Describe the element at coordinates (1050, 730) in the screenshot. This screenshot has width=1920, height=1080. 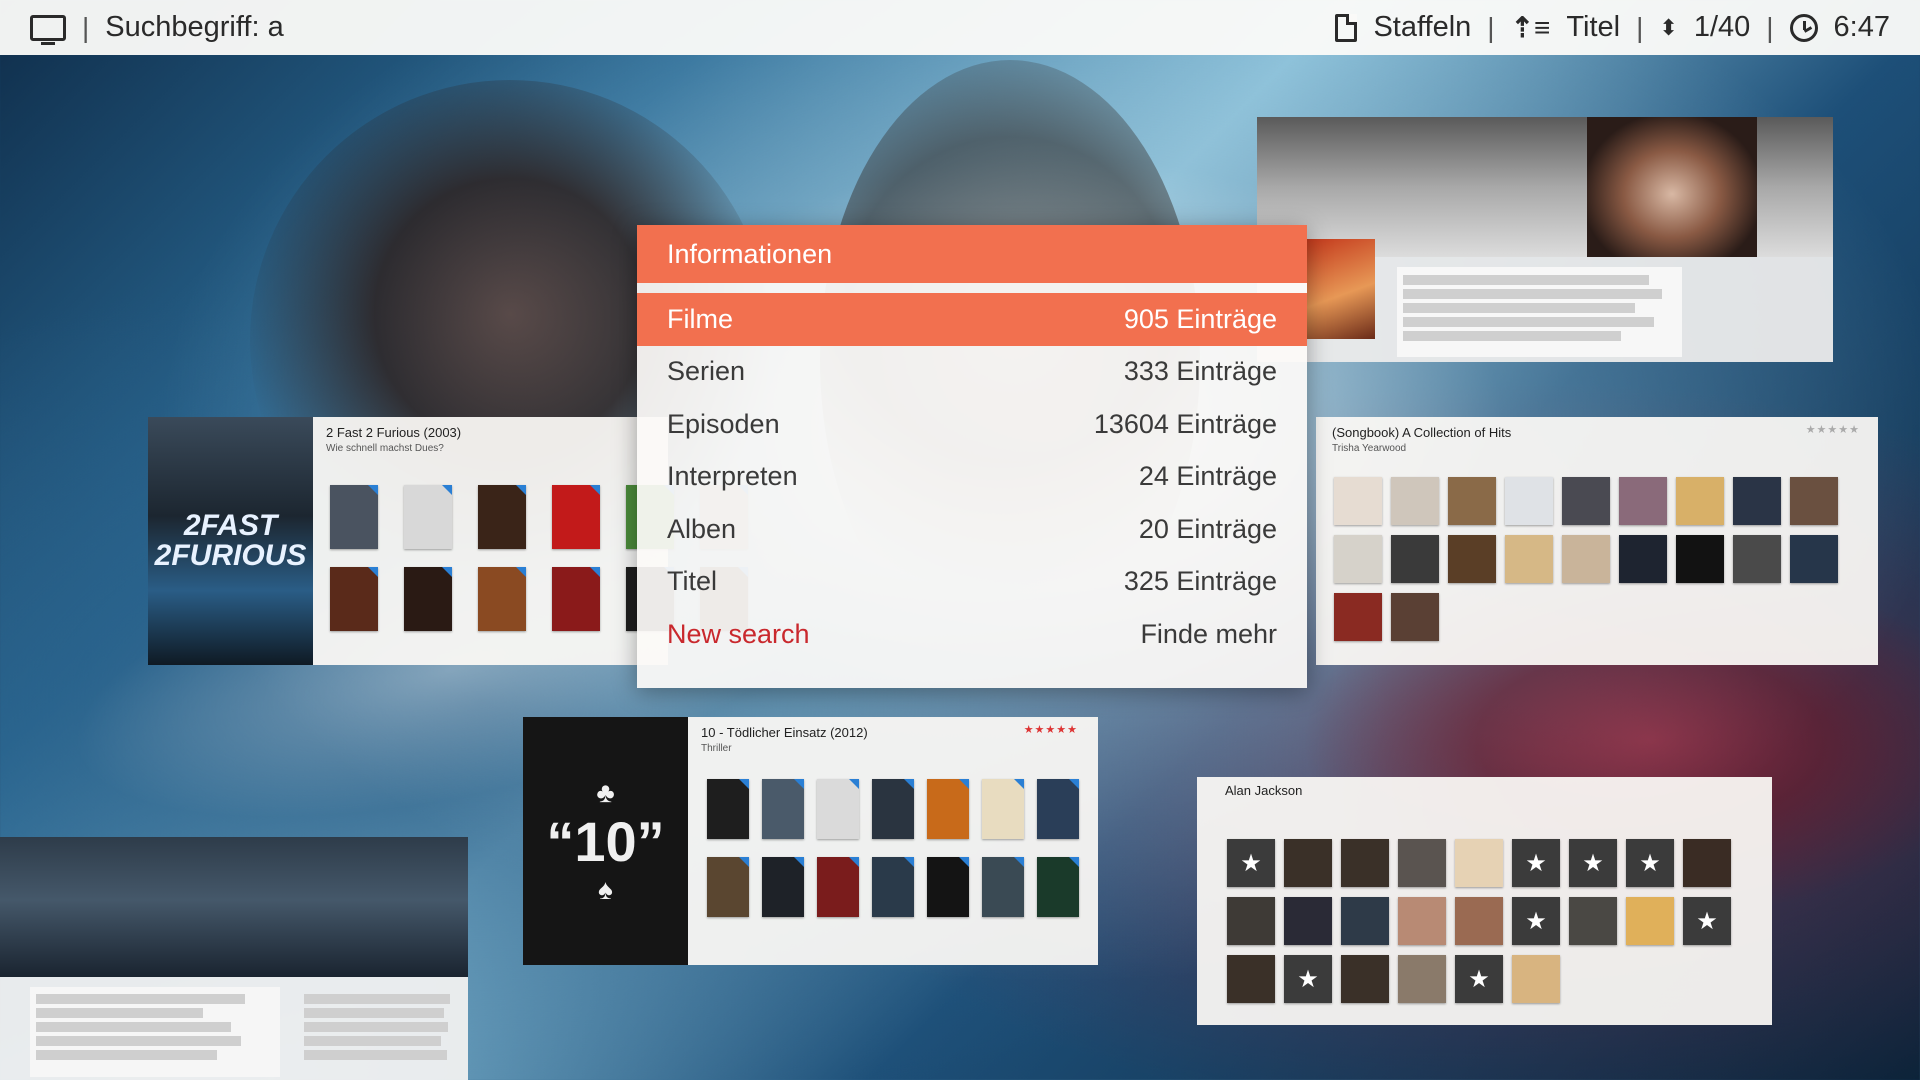
I see `movie-rating: ★★★★★` at that location.